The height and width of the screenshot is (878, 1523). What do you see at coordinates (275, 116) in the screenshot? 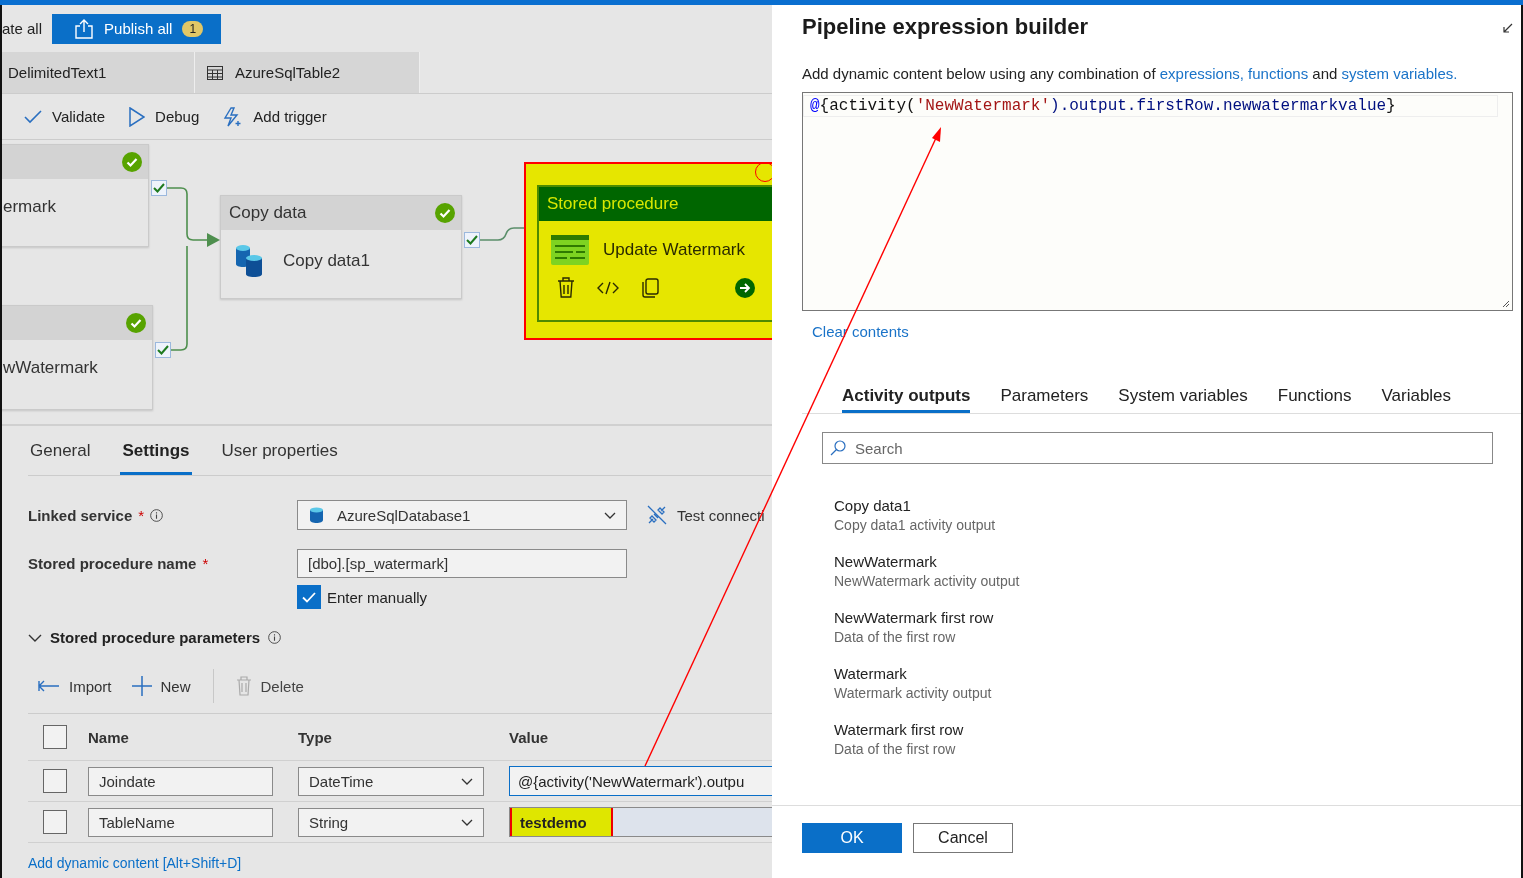
I see `toolbar-button: Add trigger` at bounding box center [275, 116].